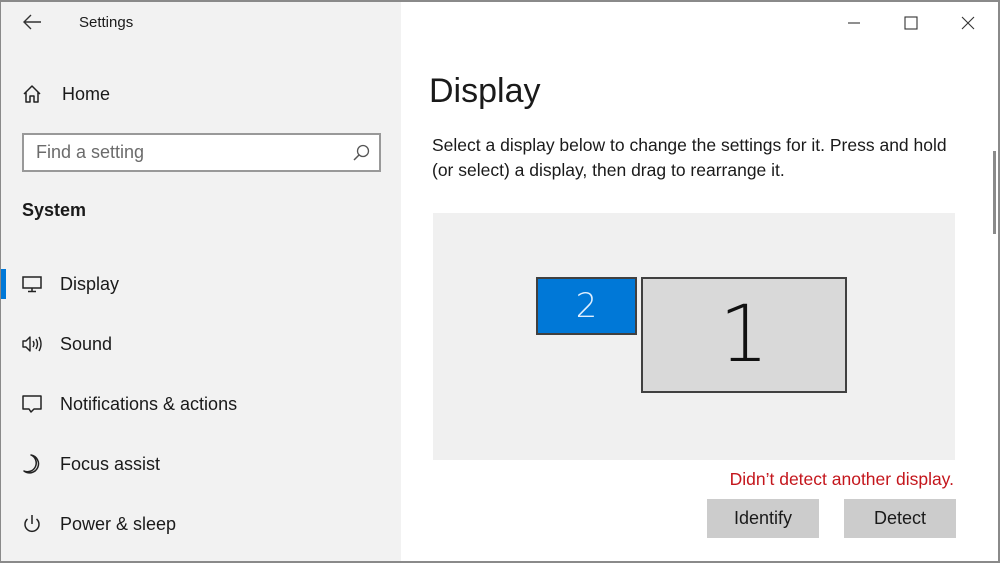 The image size is (1000, 563). I want to click on sidebar-item-label: Notifications & actions, so click(149, 403).